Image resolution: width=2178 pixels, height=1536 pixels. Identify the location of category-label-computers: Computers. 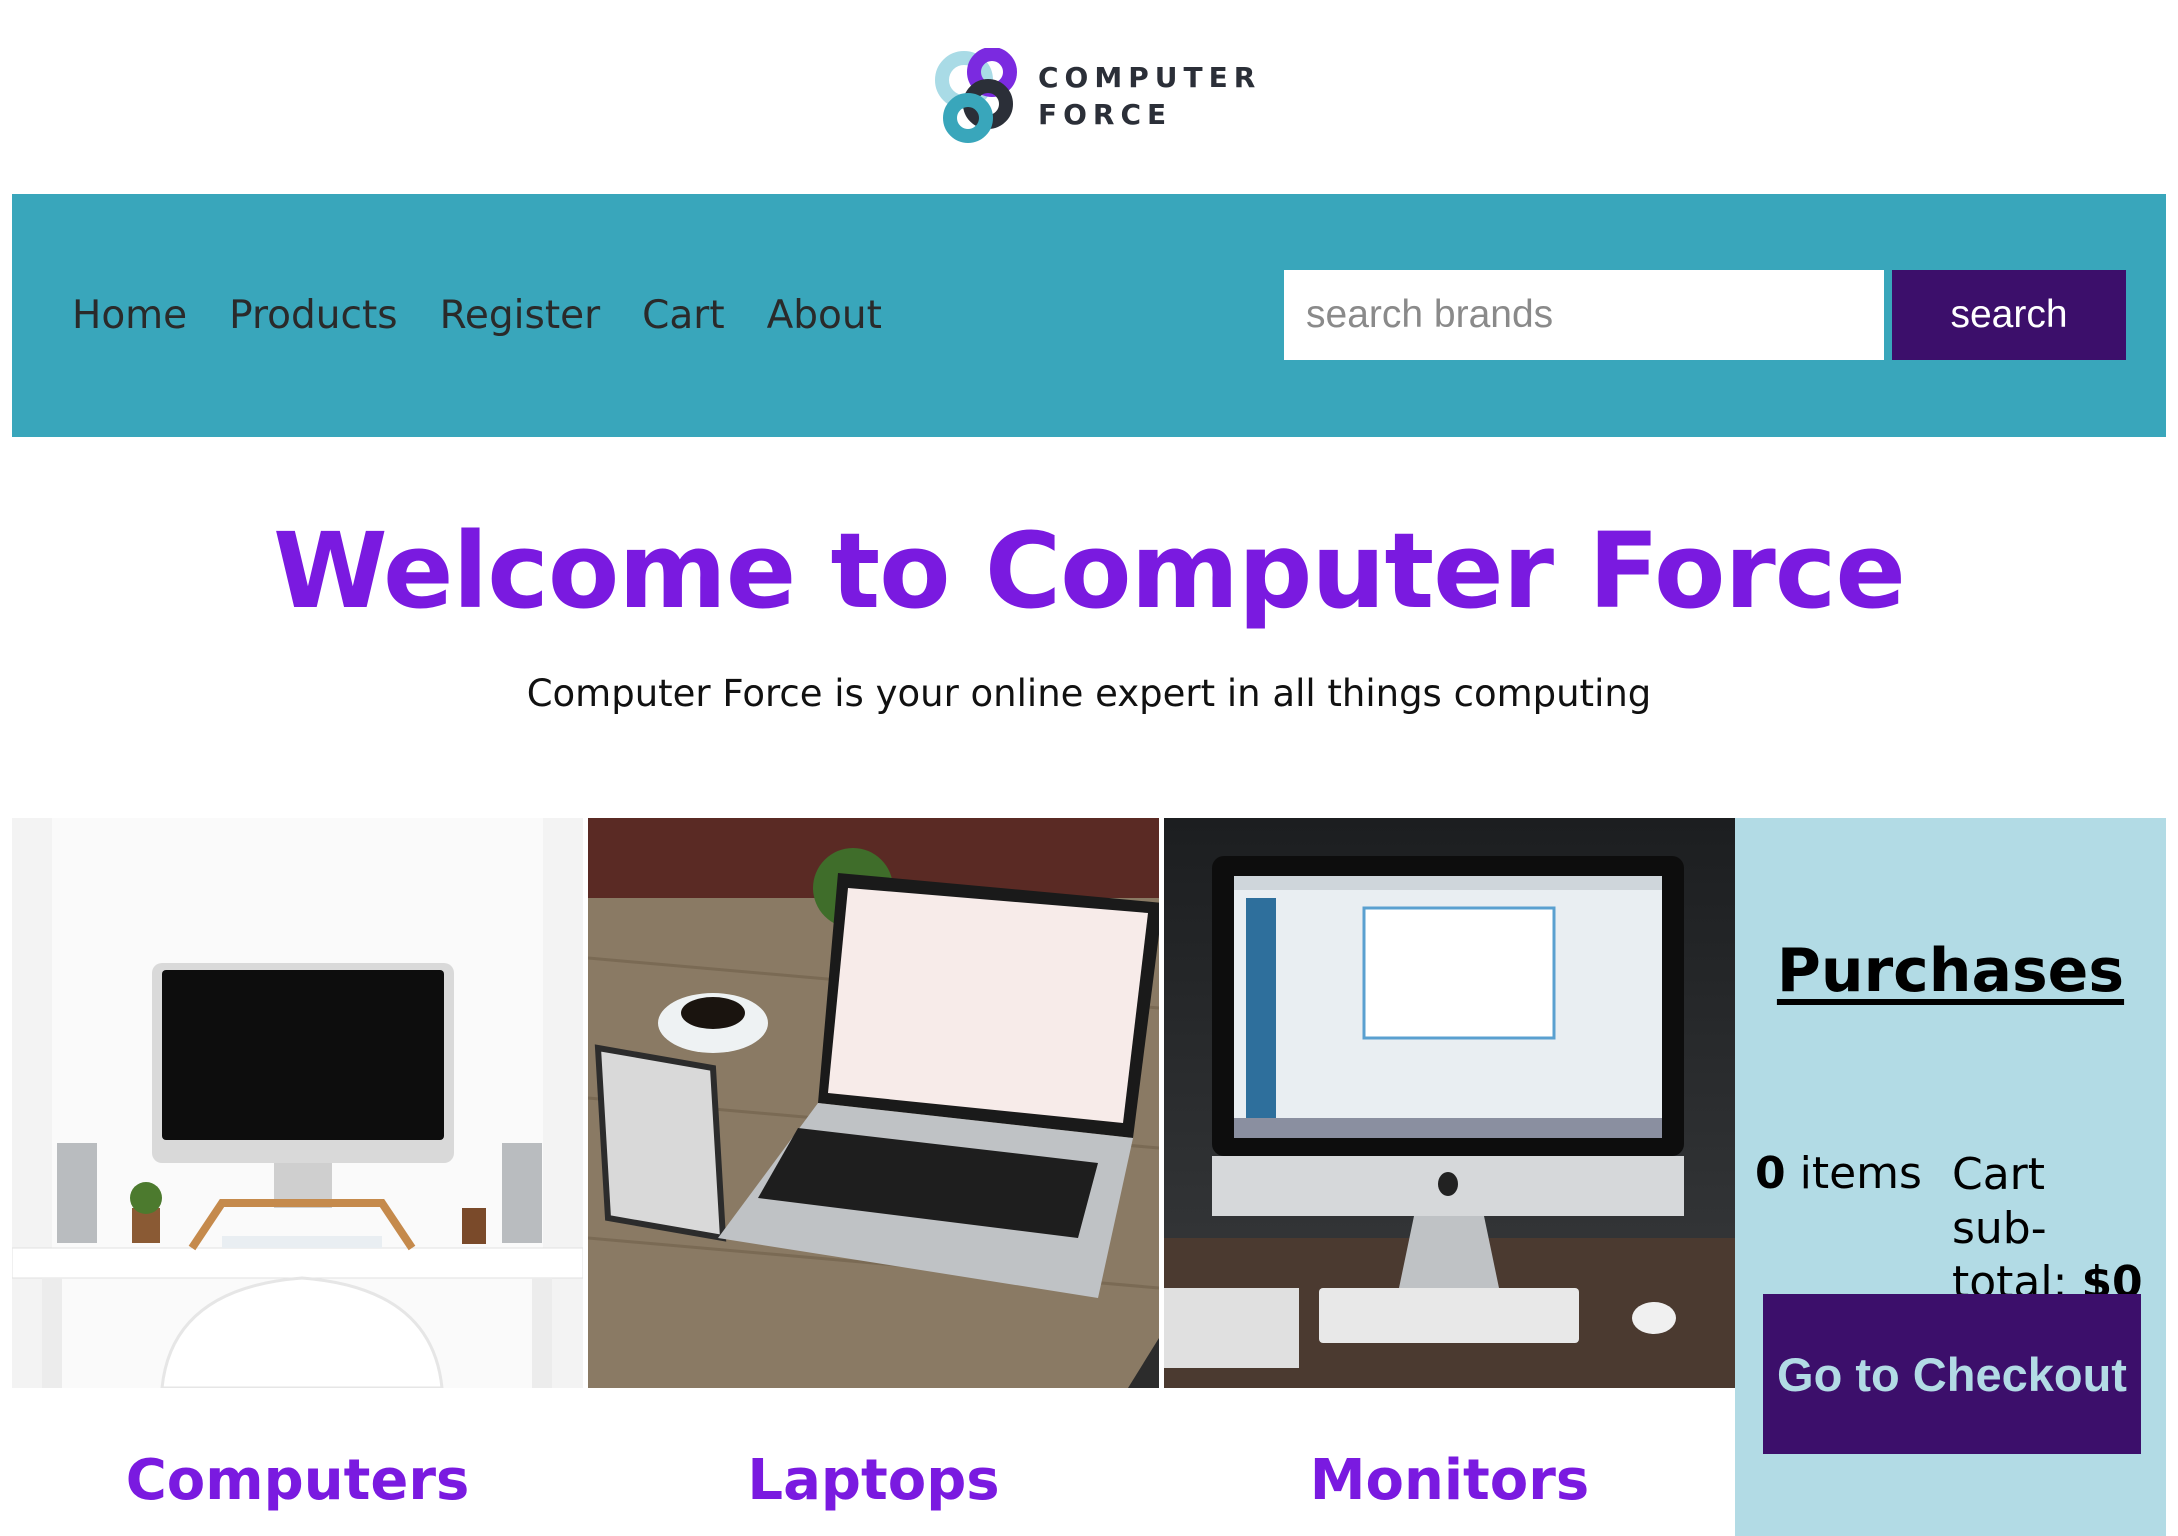
(297, 1480).